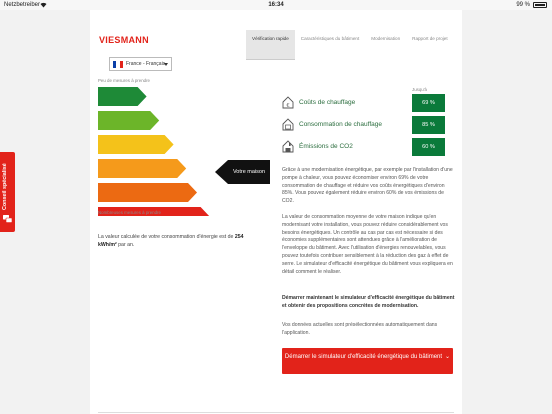  What do you see at coordinates (428, 125) in the screenshot?
I see `metric-value: 85 %` at bounding box center [428, 125].